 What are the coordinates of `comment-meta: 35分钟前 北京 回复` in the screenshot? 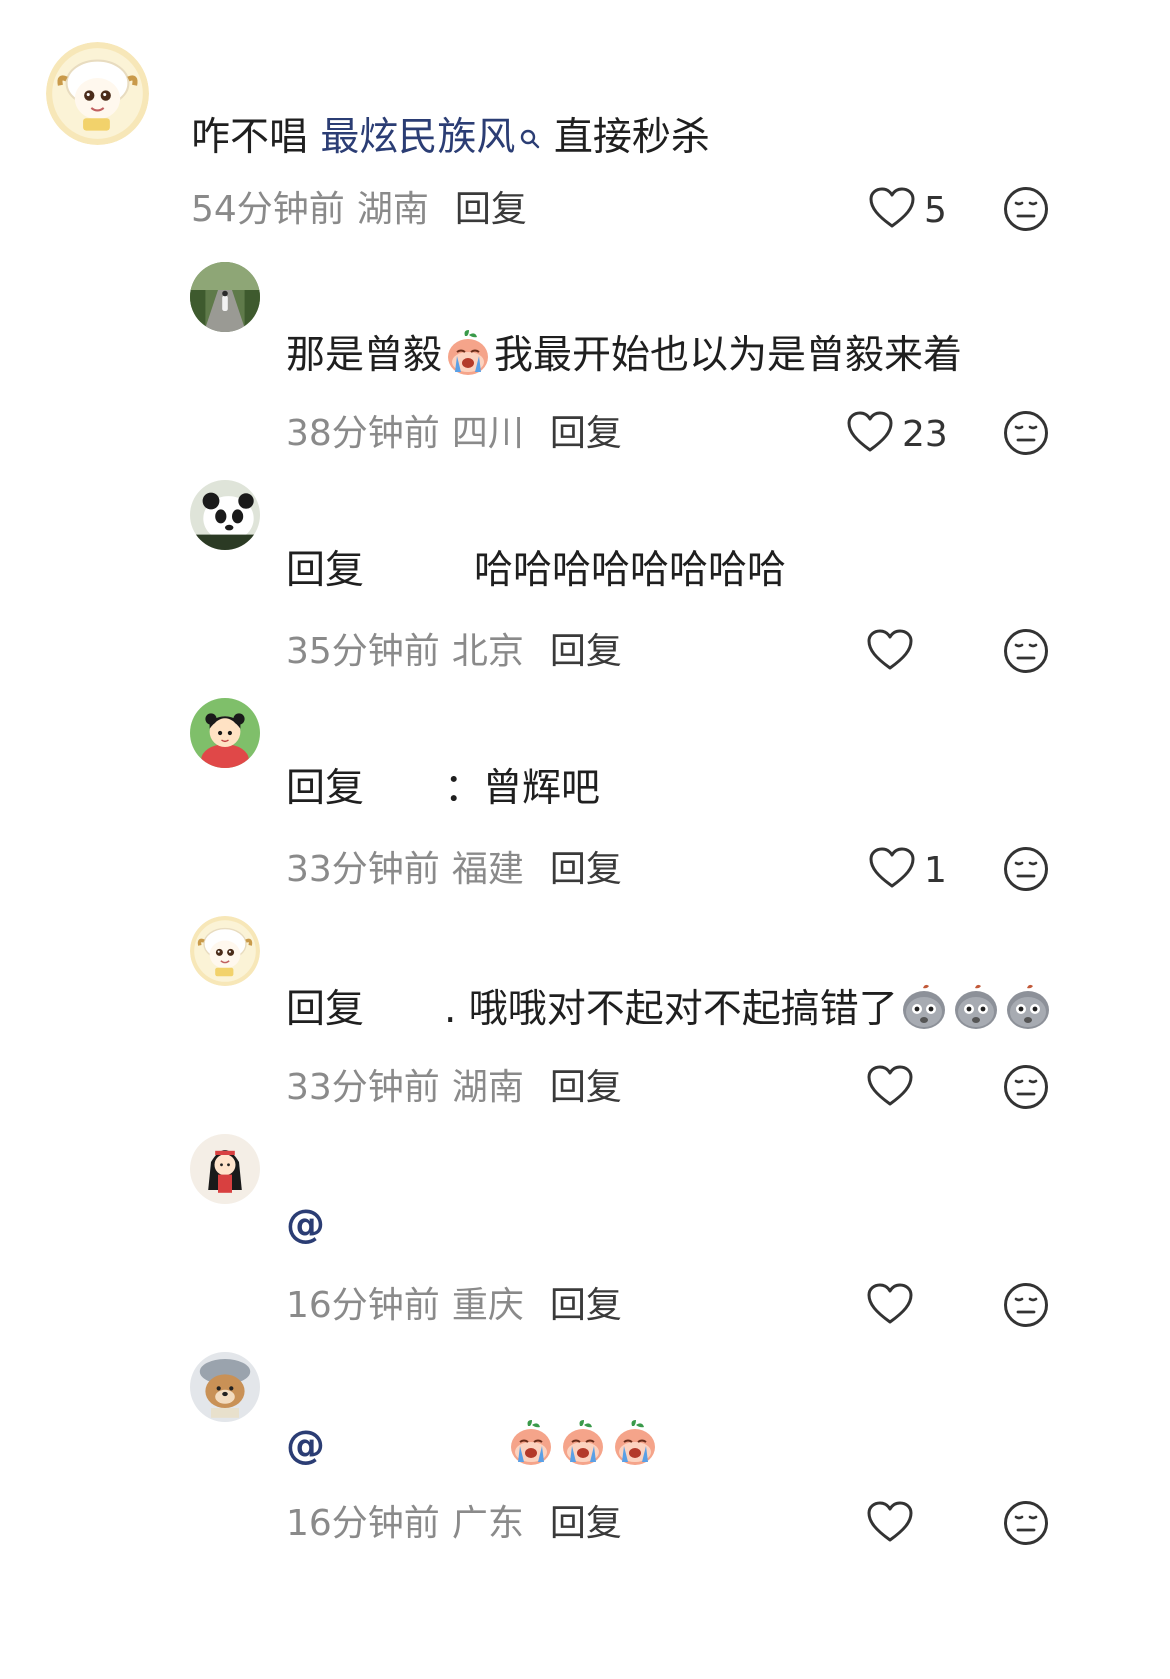 It's located at (454, 652).